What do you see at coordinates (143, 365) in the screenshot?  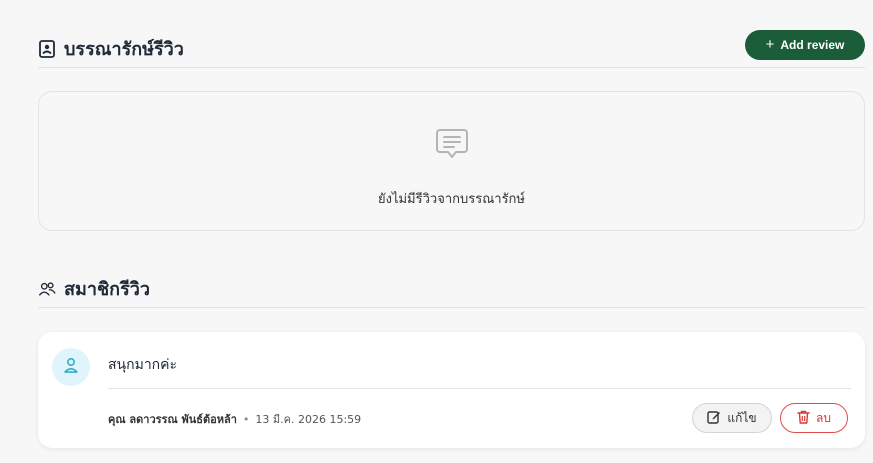 I see `review-text: สนุกมากค่ะ` at bounding box center [143, 365].